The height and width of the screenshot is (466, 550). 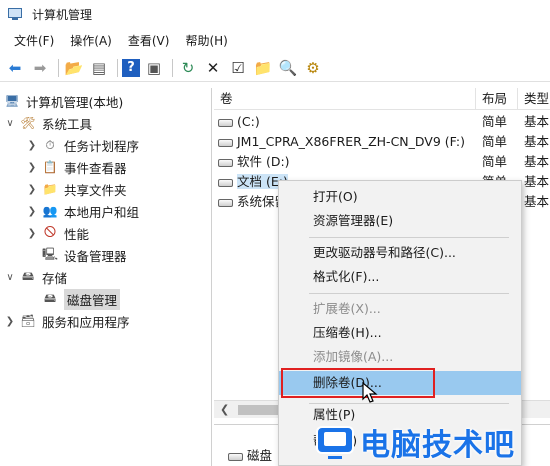 What do you see at coordinates (95, 256) in the screenshot?
I see `tree-item-label: 设备管理器` at bounding box center [95, 256].